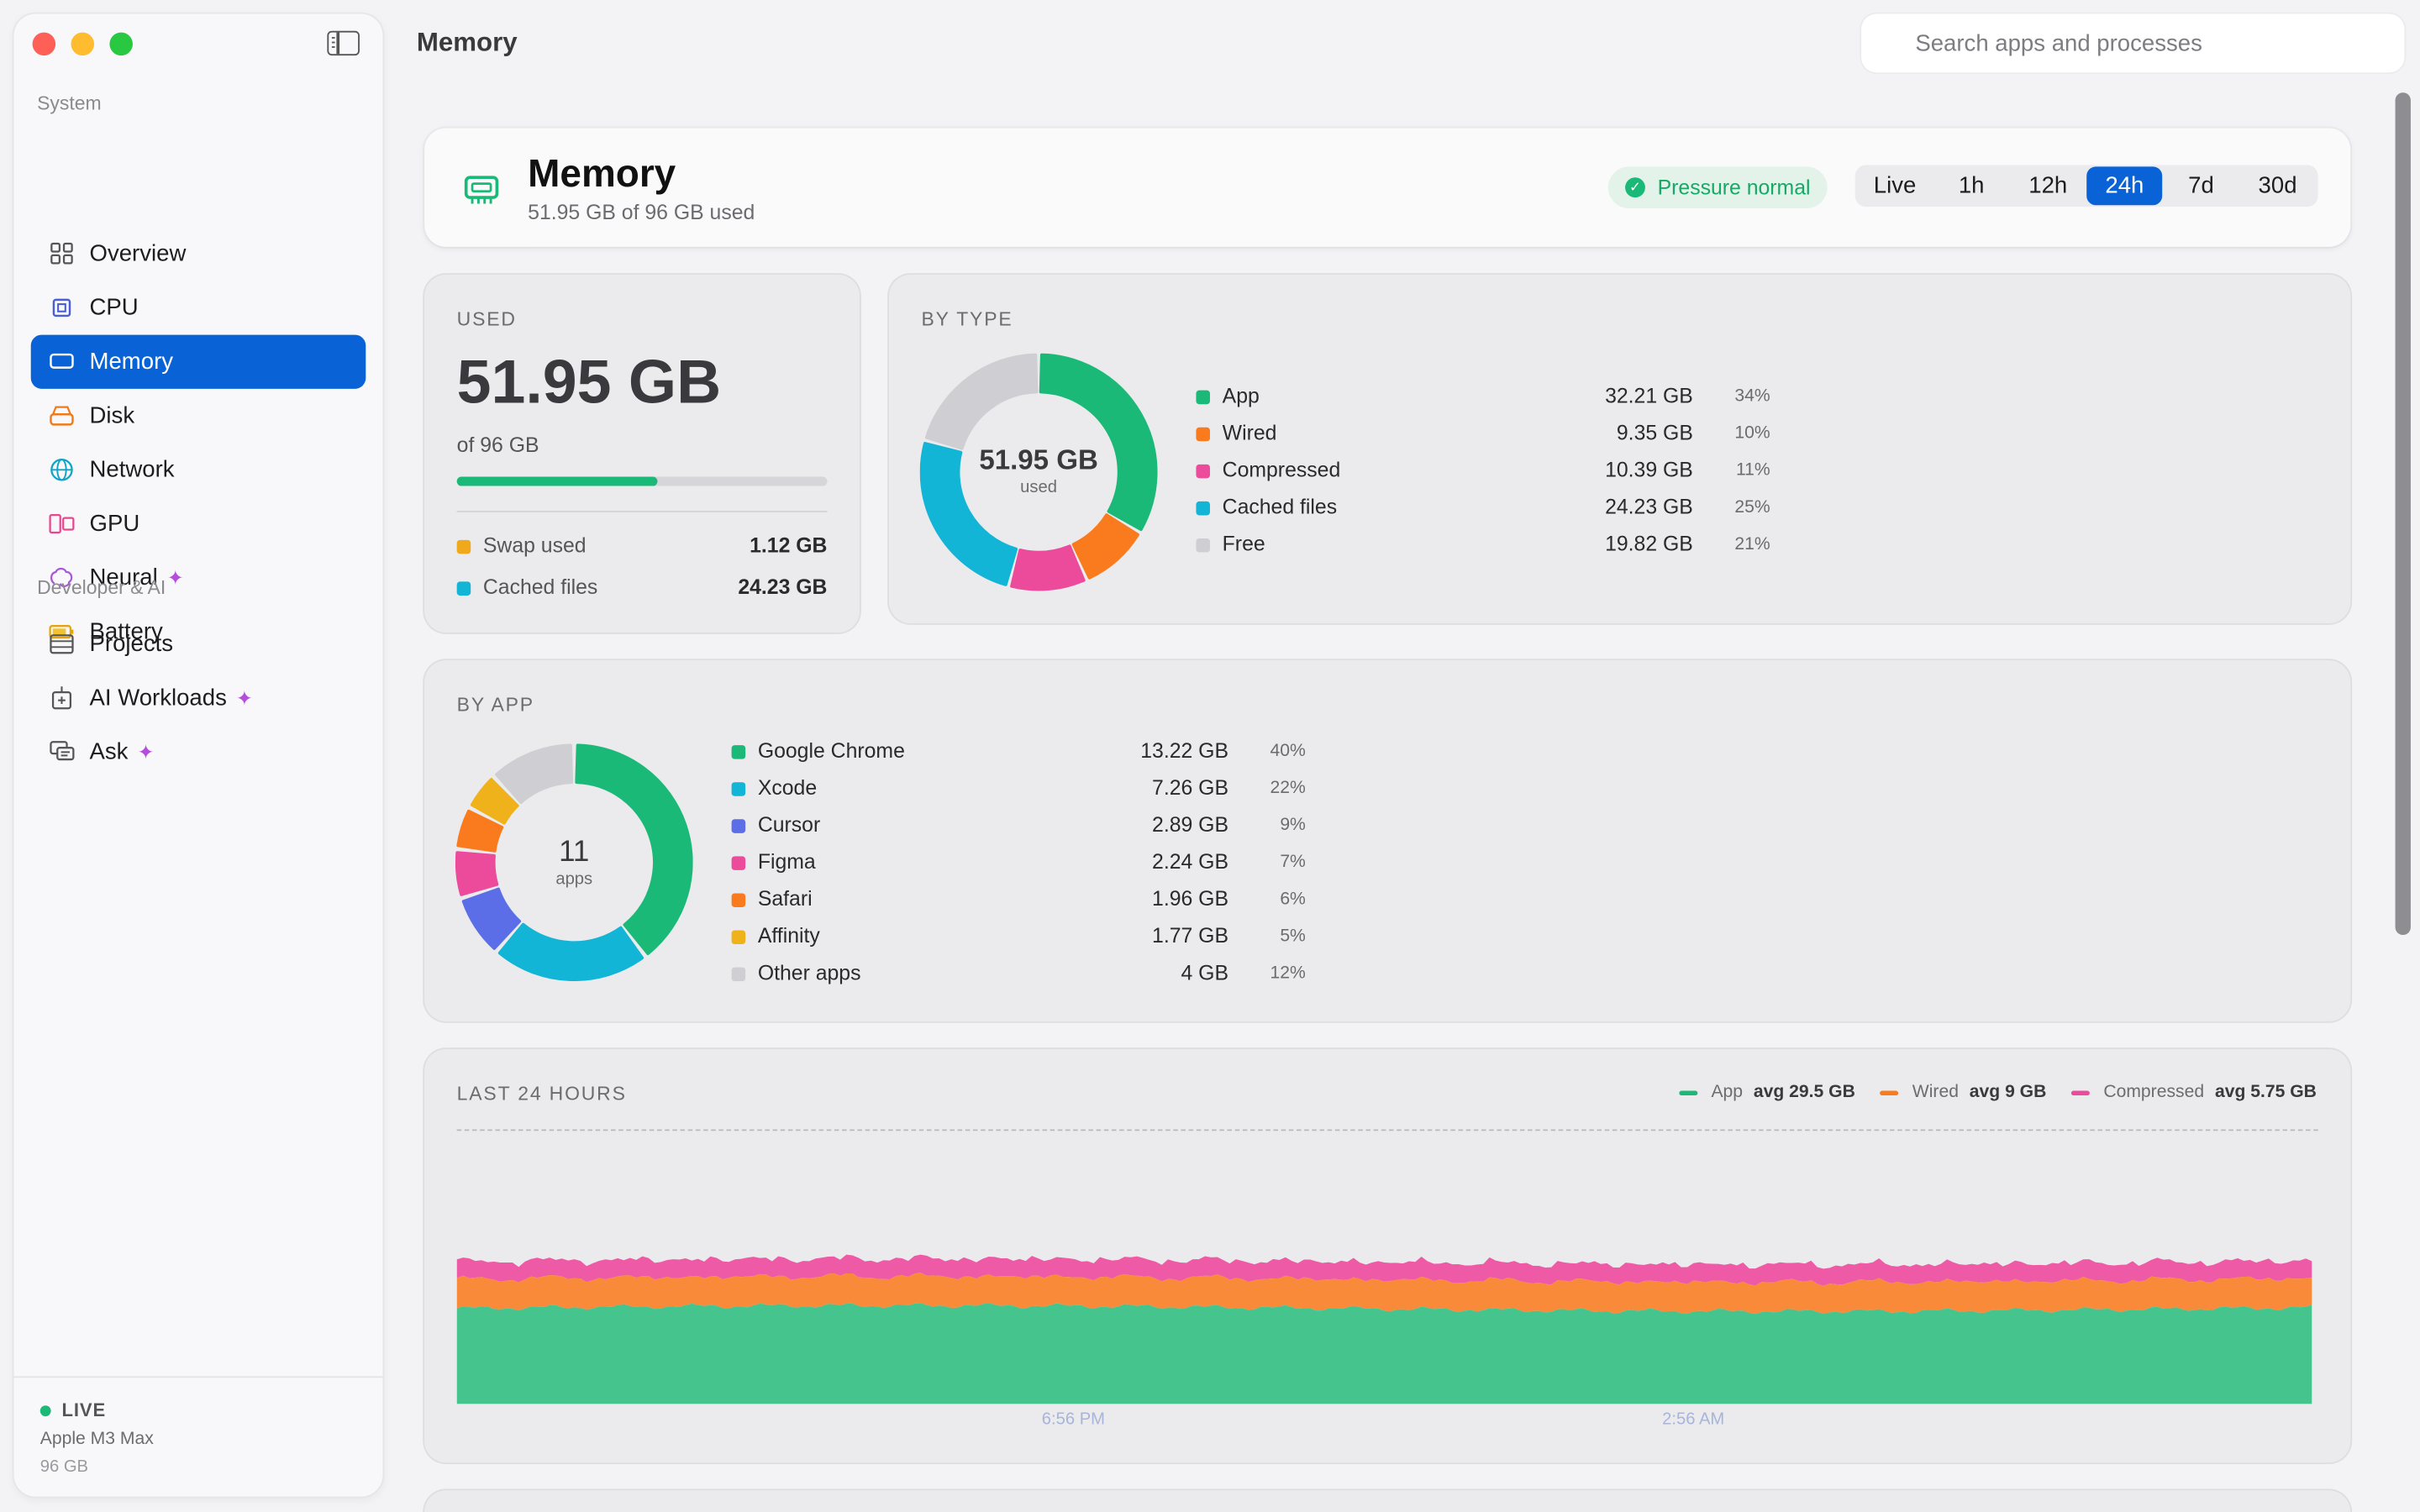 The height and width of the screenshot is (1512, 2420). Describe the element at coordinates (131, 362) in the screenshot. I see `sidebar-item-label: Memory` at that location.